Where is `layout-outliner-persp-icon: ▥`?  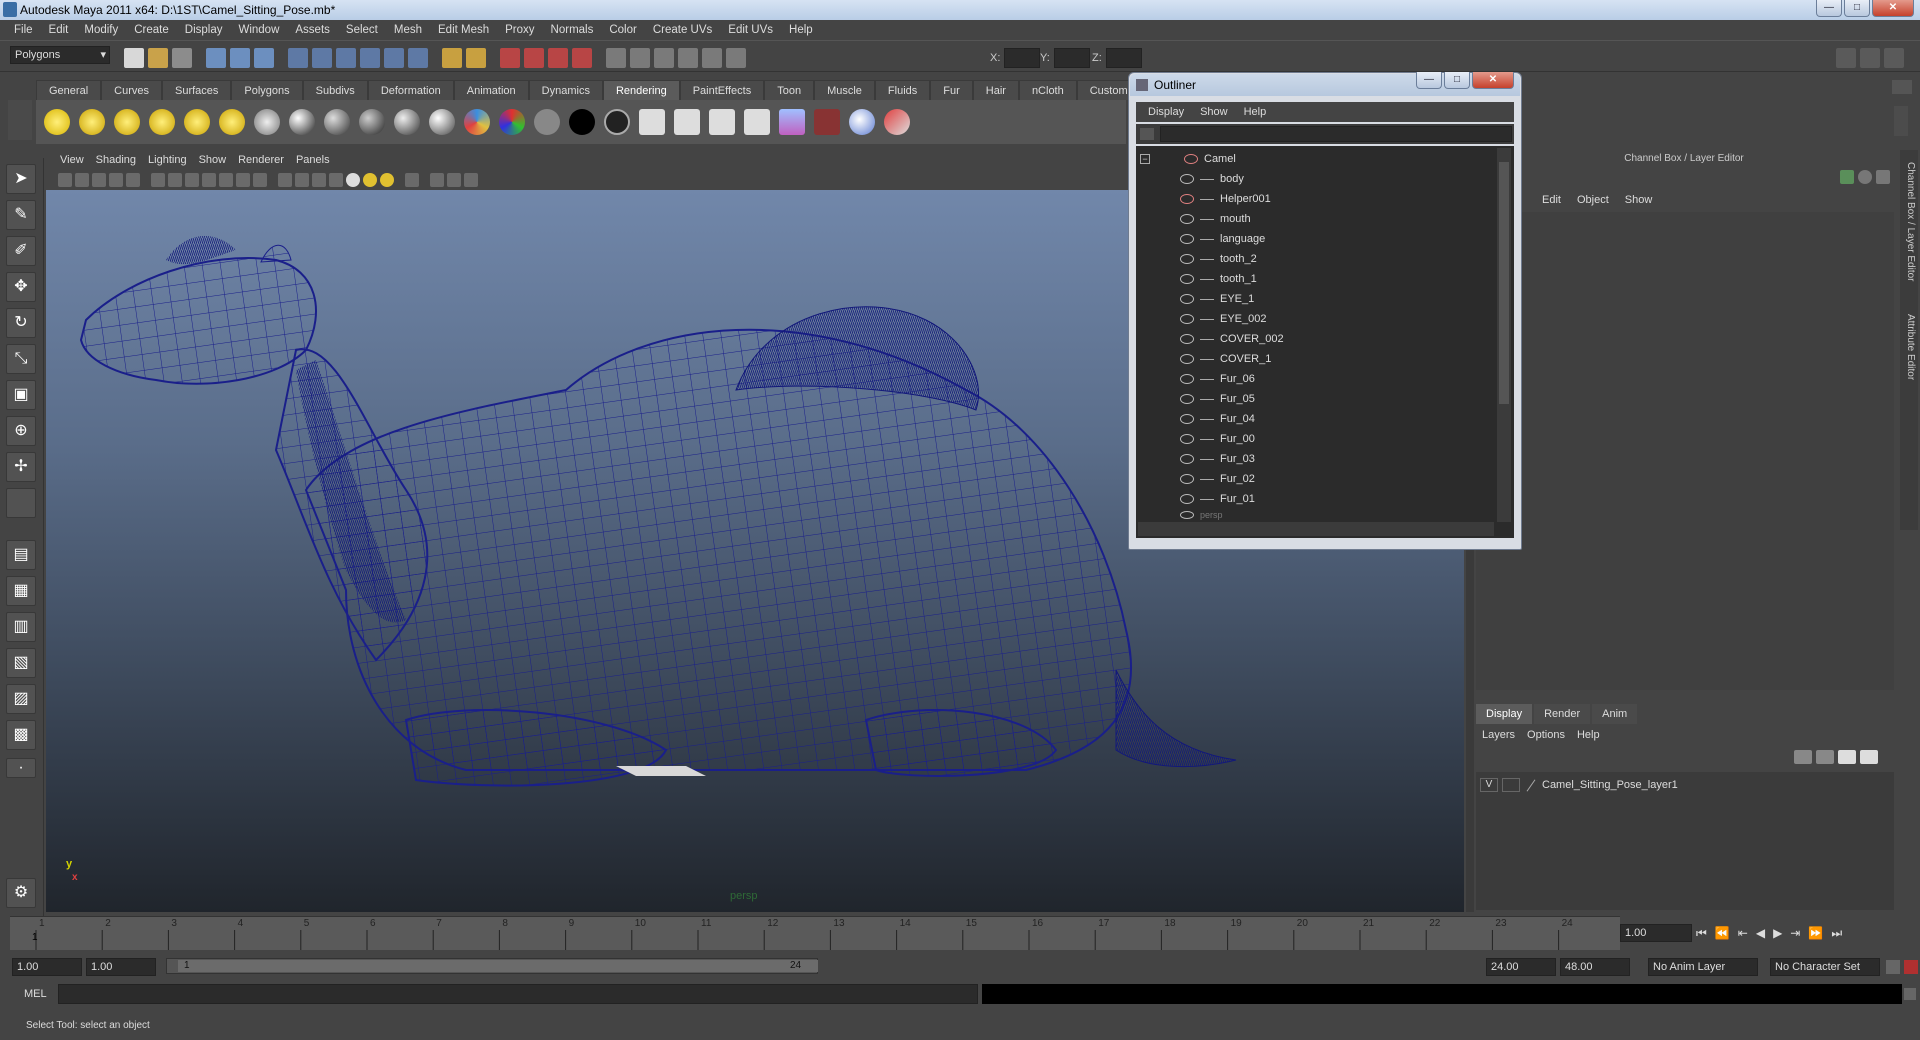
layout-outliner-persp-icon: ▥ is located at coordinates (21, 627).